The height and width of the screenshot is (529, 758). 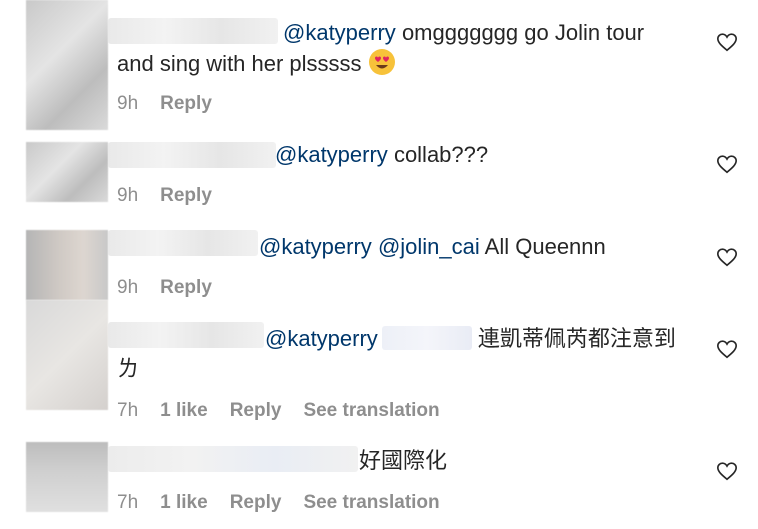 I want to click on comment-text: @katyperry @jolin_cai All Queennn, so click(x=397, y=247).